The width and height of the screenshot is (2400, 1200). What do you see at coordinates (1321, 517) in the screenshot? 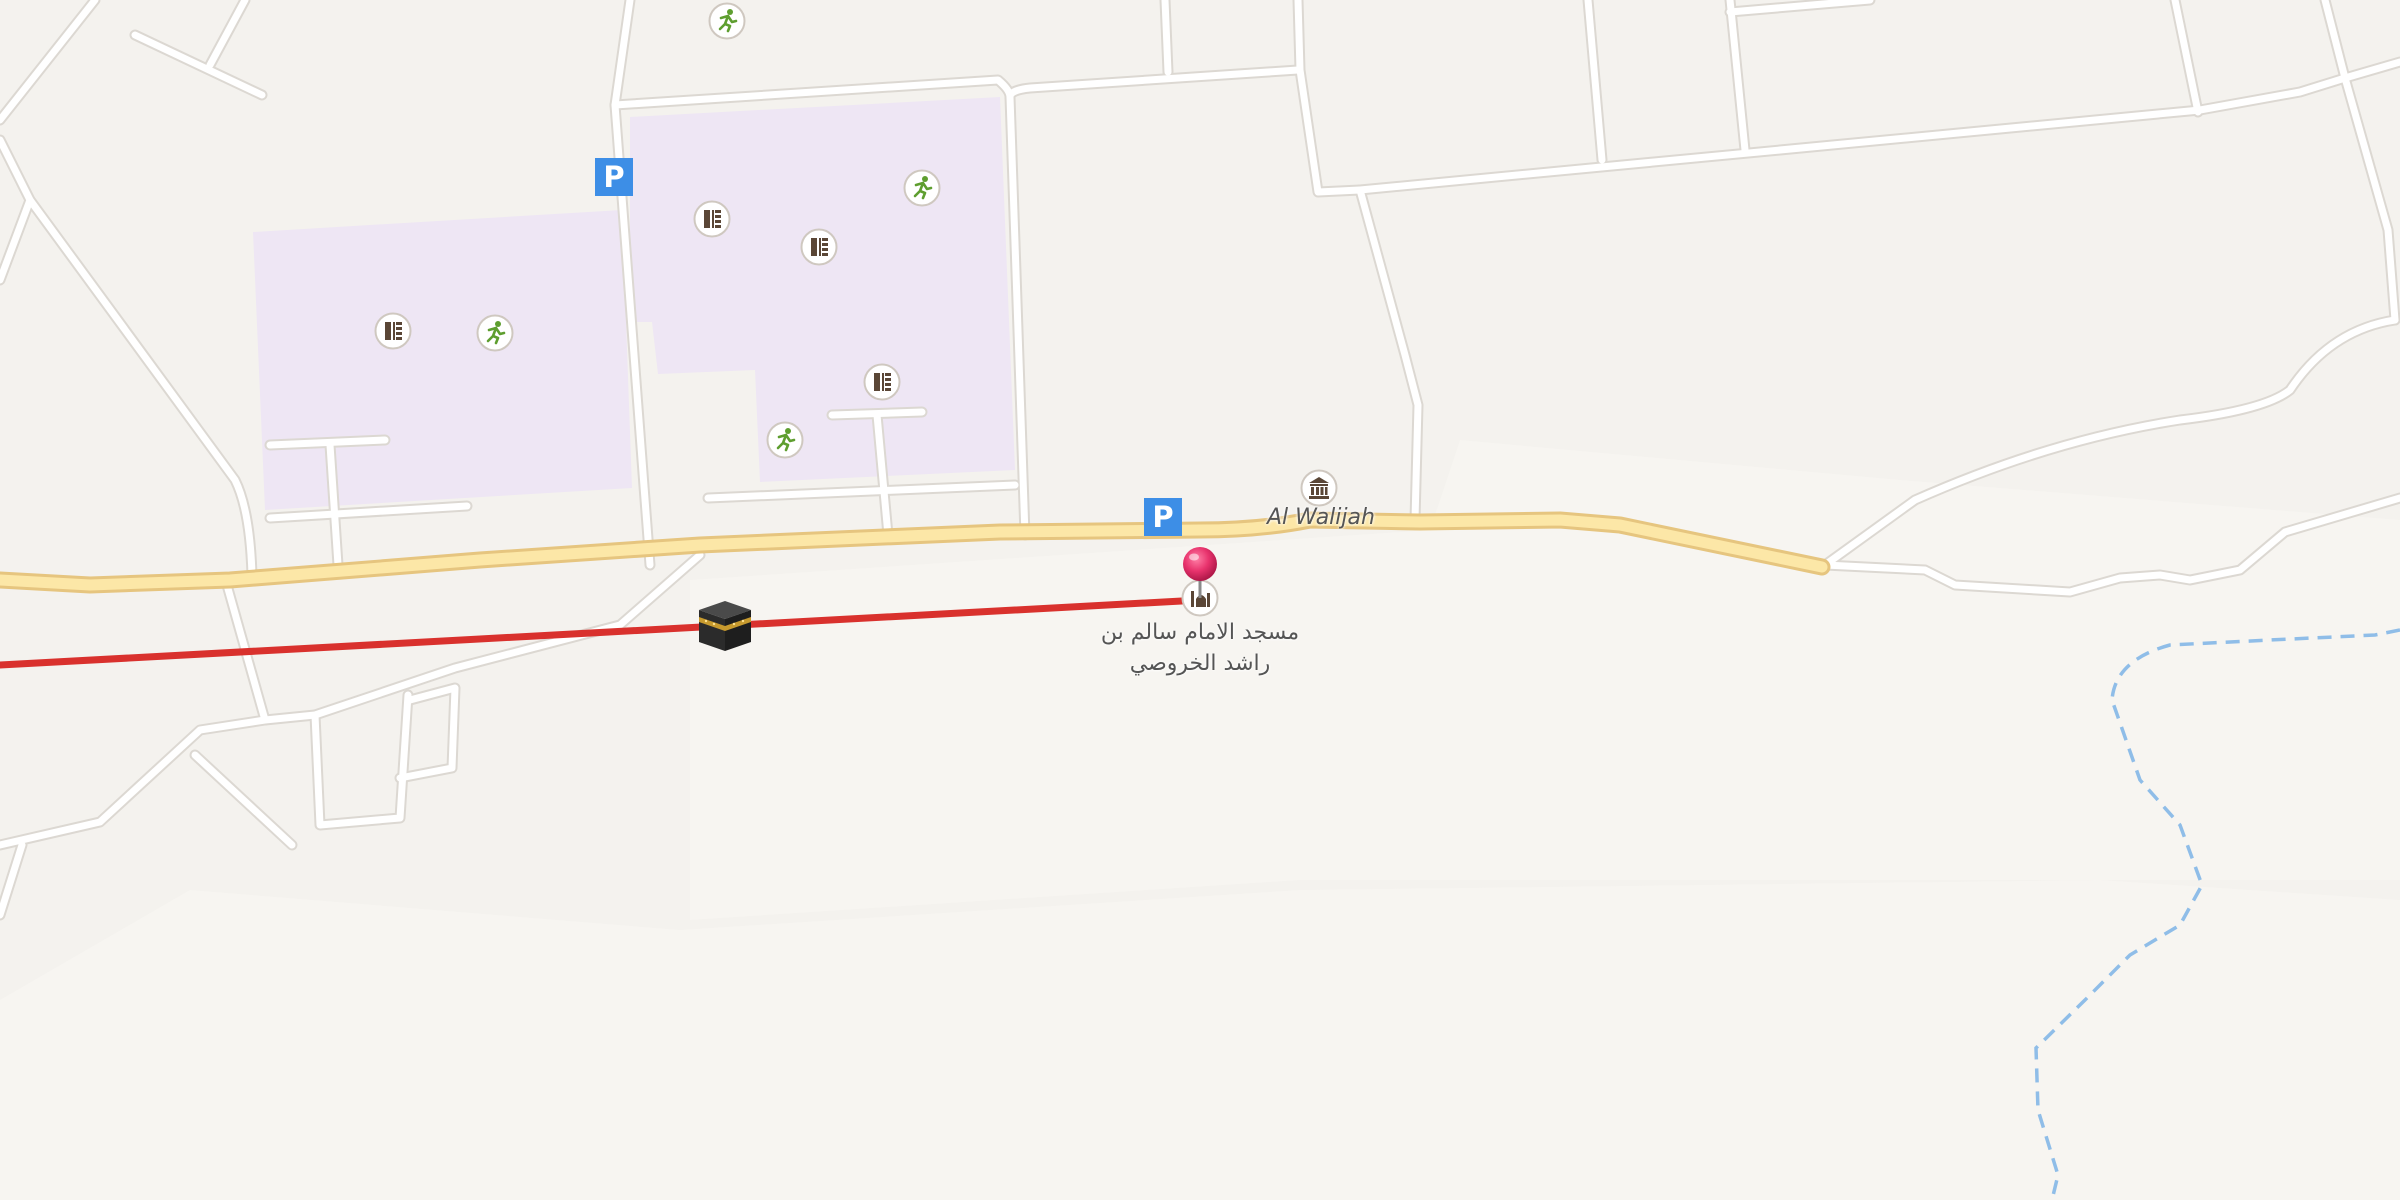
I see `place-label-al-walijah: Al Walijah` at bounding box center [1321, 517].